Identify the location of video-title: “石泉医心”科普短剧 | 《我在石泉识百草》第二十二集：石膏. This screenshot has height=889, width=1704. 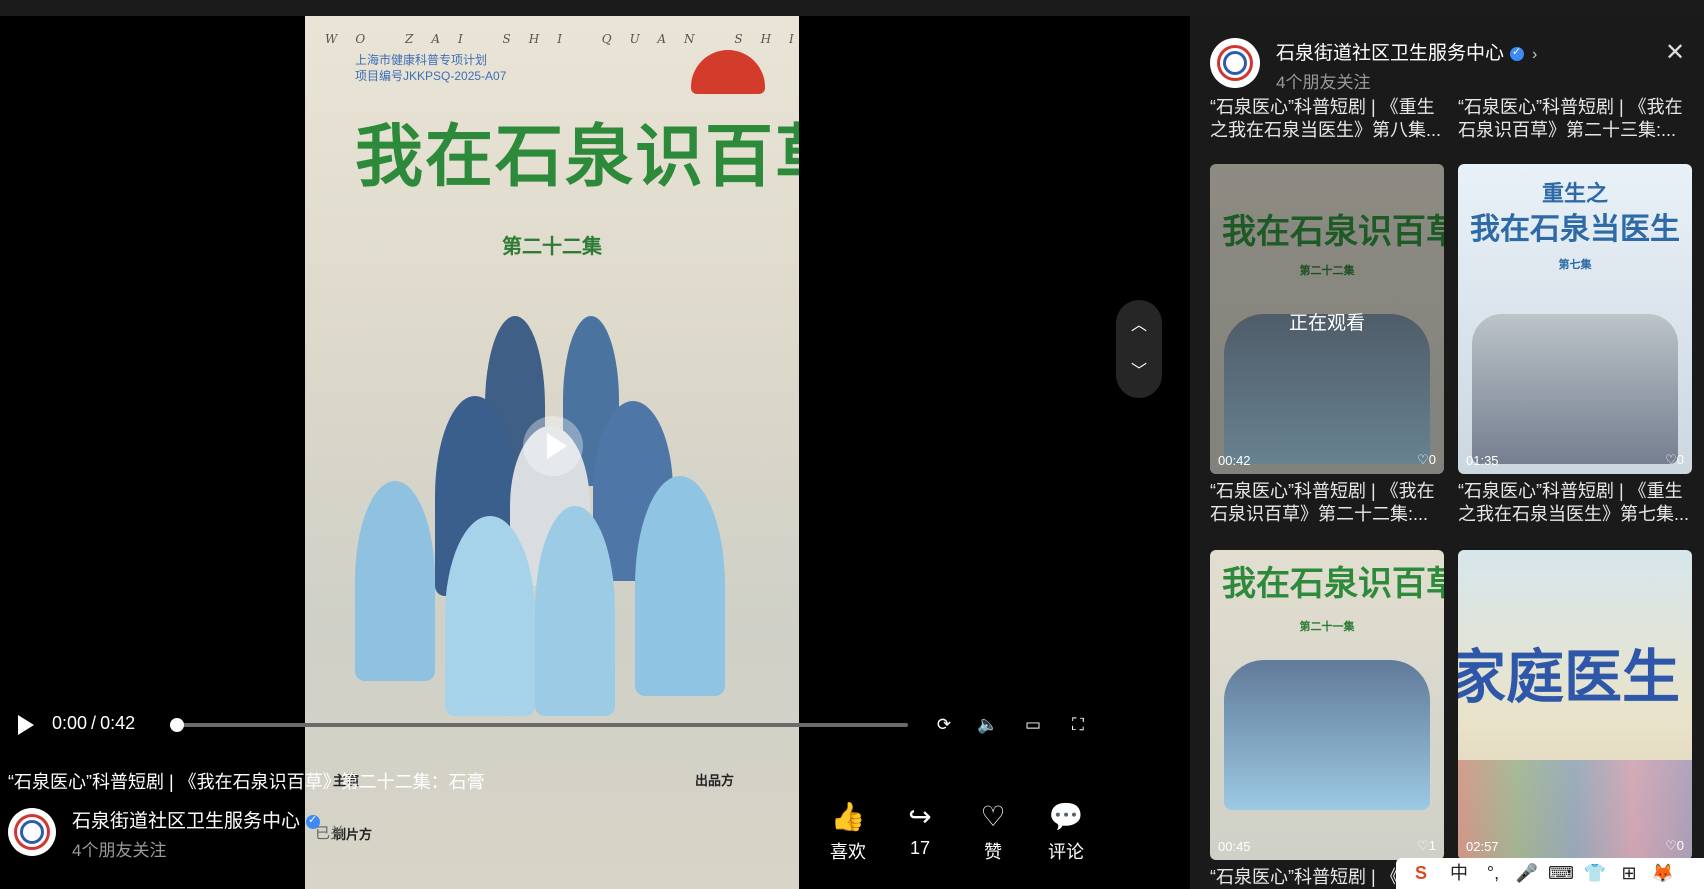
(246, 782).